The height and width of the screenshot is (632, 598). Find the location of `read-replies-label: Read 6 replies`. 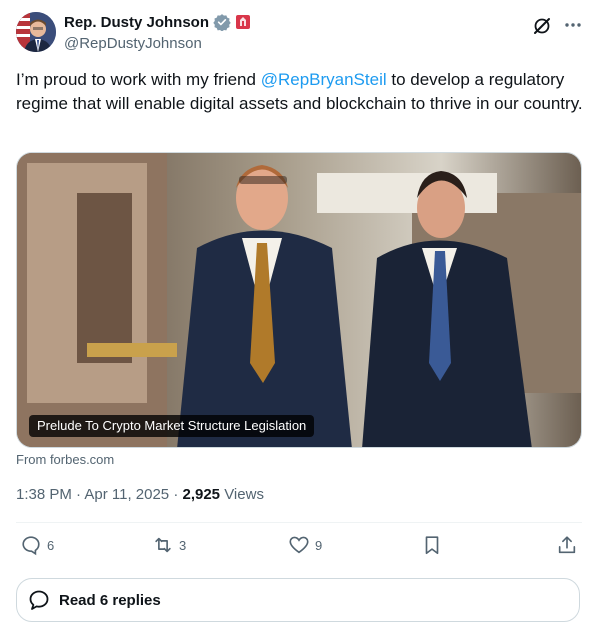

read-replies-label: Read 6 replies is located at coordinates (110, 600).